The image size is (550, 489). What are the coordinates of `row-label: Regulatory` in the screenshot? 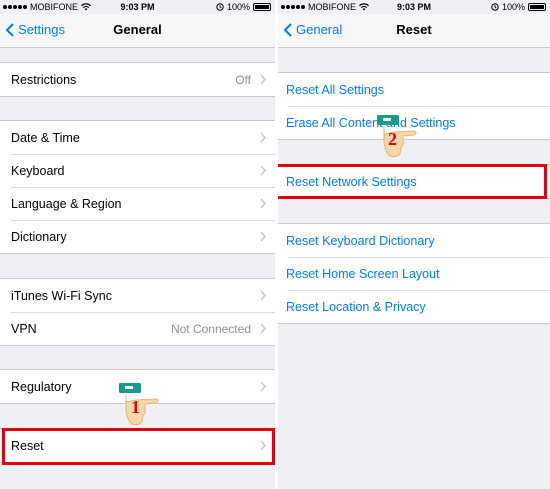 It's located at (41, 386).